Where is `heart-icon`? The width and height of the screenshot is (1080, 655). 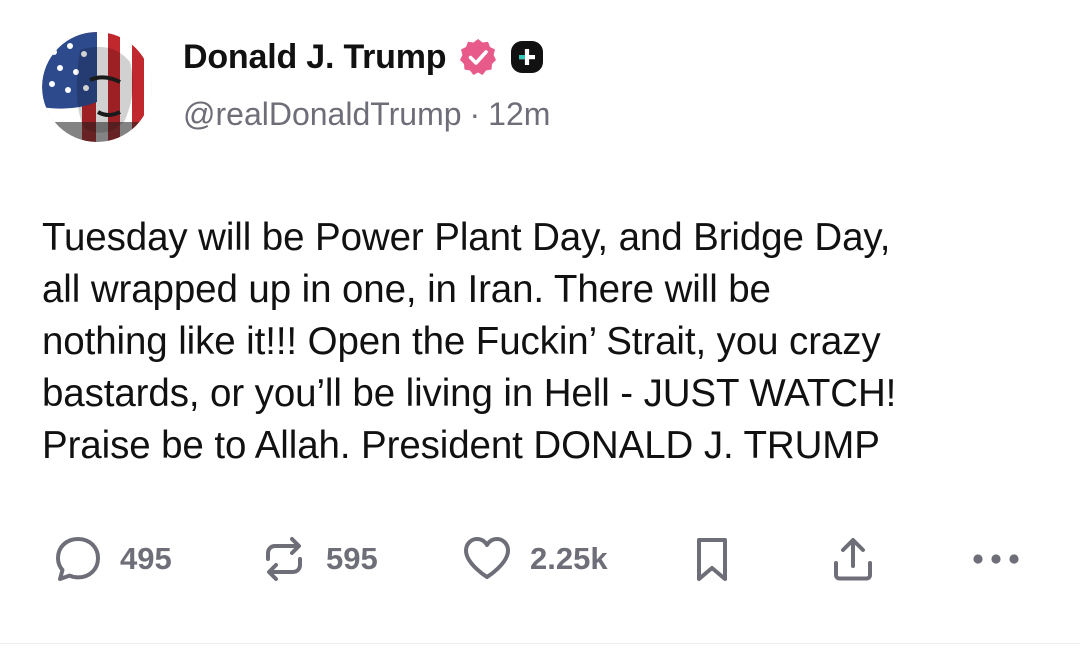
heart-icon is located at coordinates (487, 559).